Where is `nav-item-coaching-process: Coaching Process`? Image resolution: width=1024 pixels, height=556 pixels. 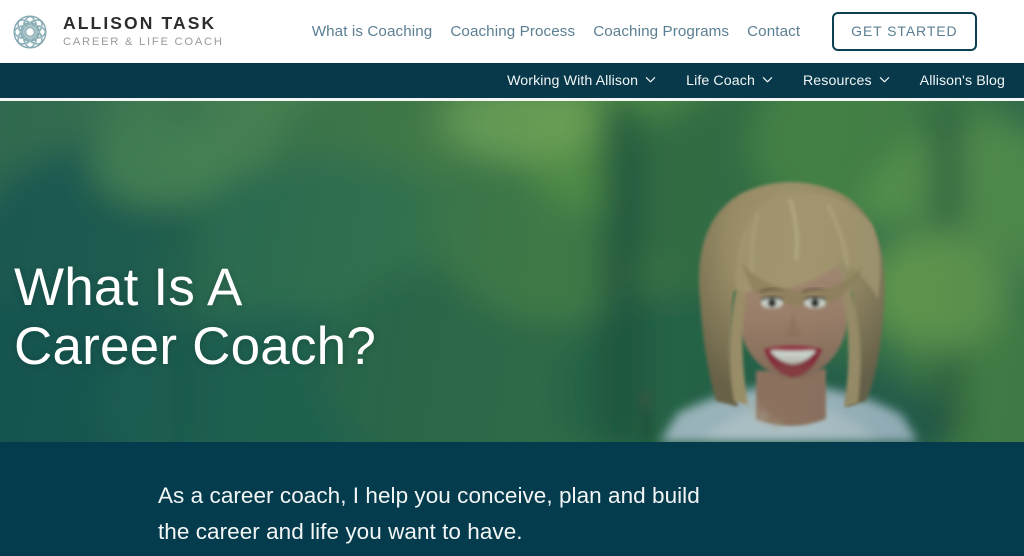
nav-item-coaching-process: Coaching Process is located at coordinates (512, 31).